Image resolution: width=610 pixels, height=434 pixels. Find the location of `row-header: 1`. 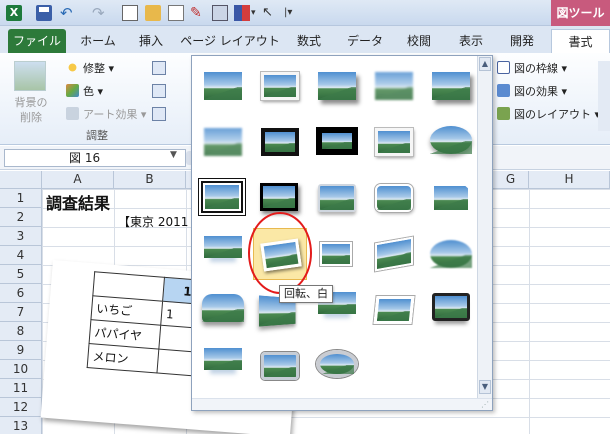

row-header: 1 is located at coordinates (21, 198).